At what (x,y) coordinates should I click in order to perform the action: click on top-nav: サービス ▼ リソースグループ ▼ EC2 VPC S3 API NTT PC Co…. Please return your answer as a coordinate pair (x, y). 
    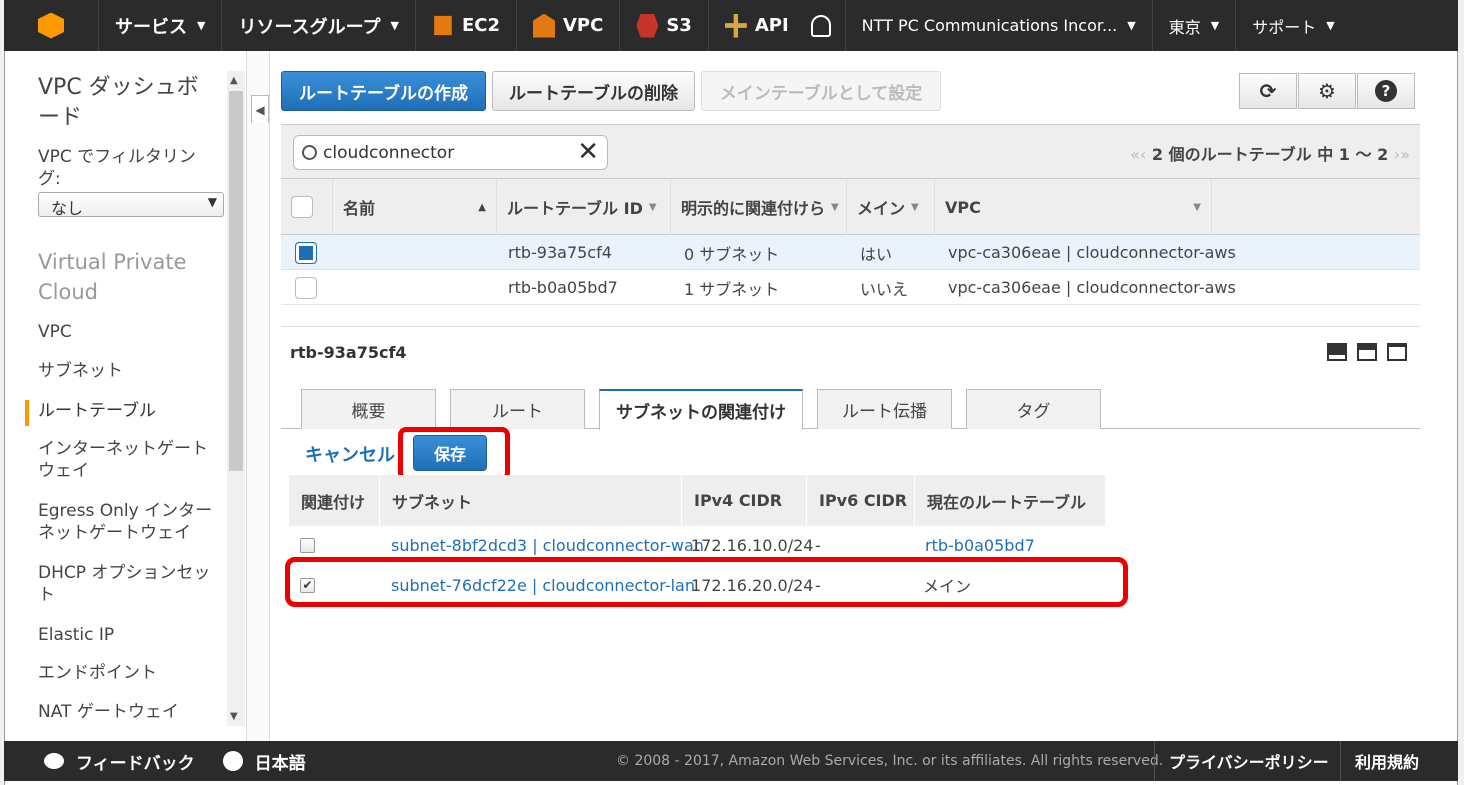
    Looking at the image, I should click on (731, 25).